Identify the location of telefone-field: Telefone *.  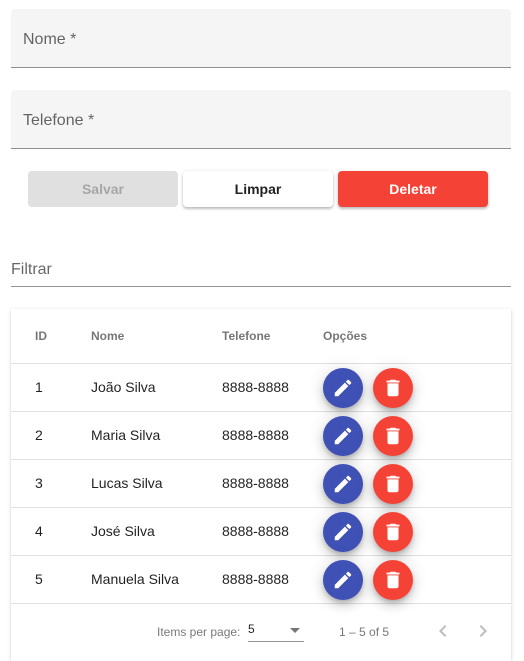
(261, 119).